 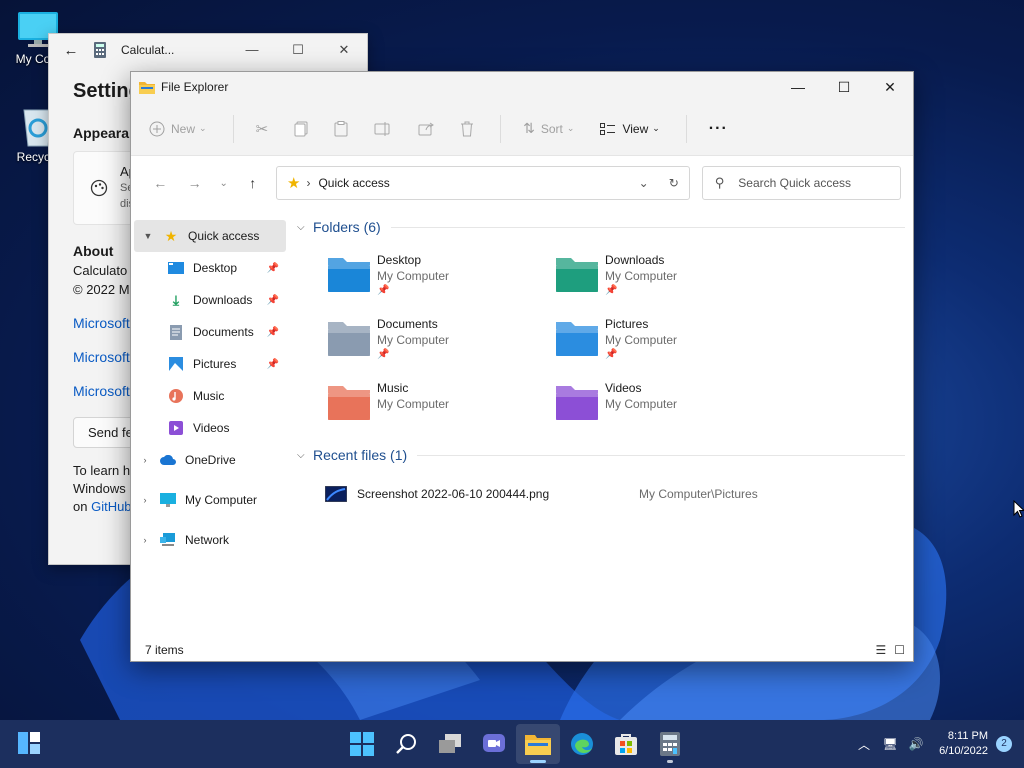 What do you see at coordinates (210, 500) in the screenshot?
I see `nav-item-my-computer: › My Computer` at bounding box center [210, 500].